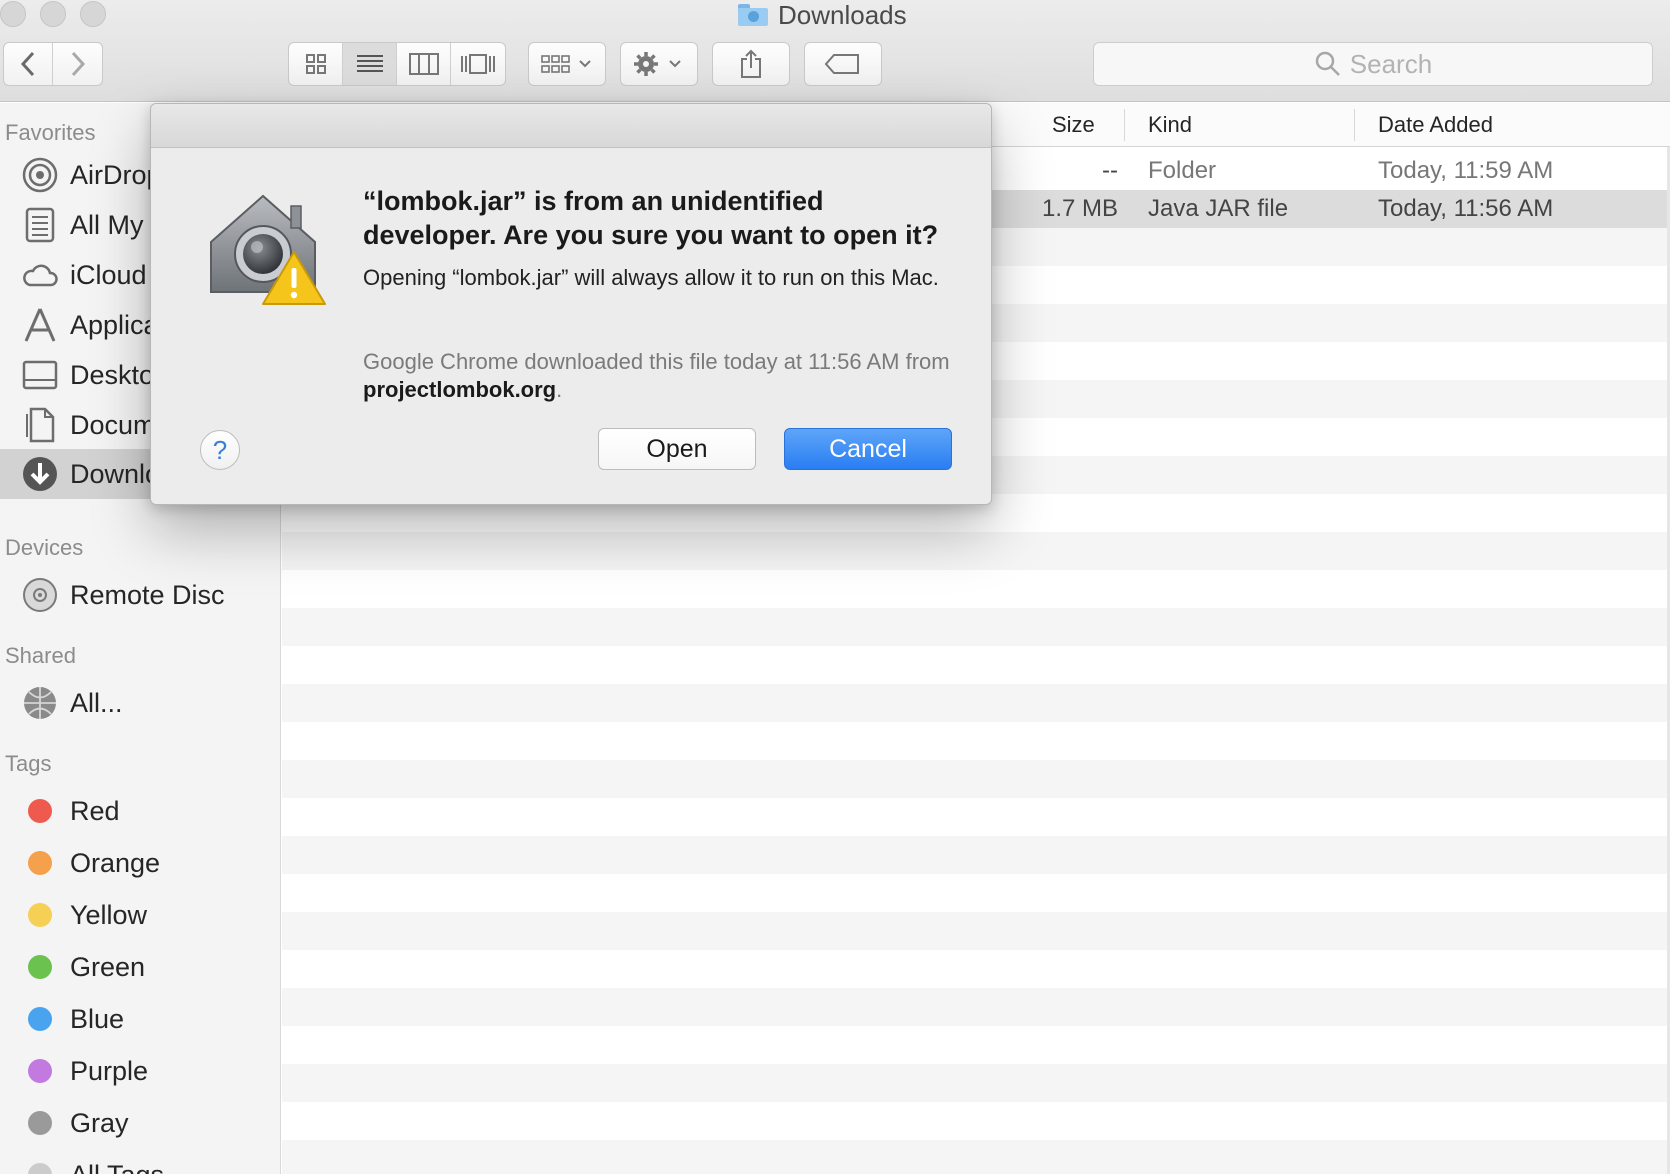 This screenshot has width=1670, height=1174. I want to click on window-toolbar: Downloads Search, so click(835, 51).